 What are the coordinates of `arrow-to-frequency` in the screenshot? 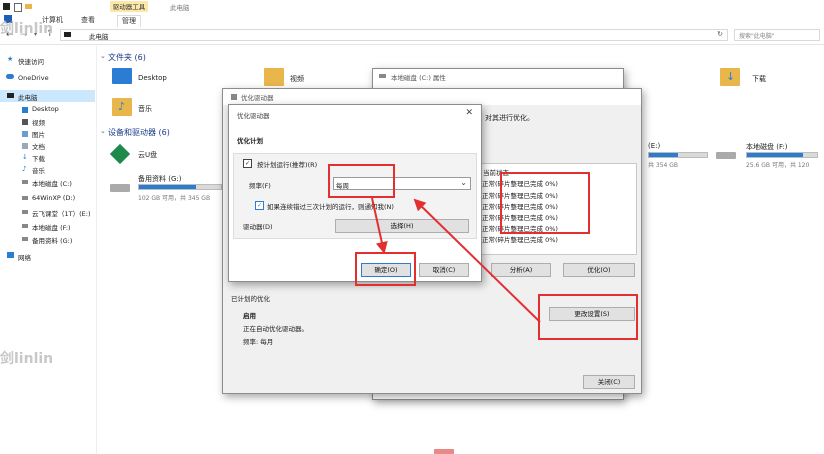 It's located at (477, 260).